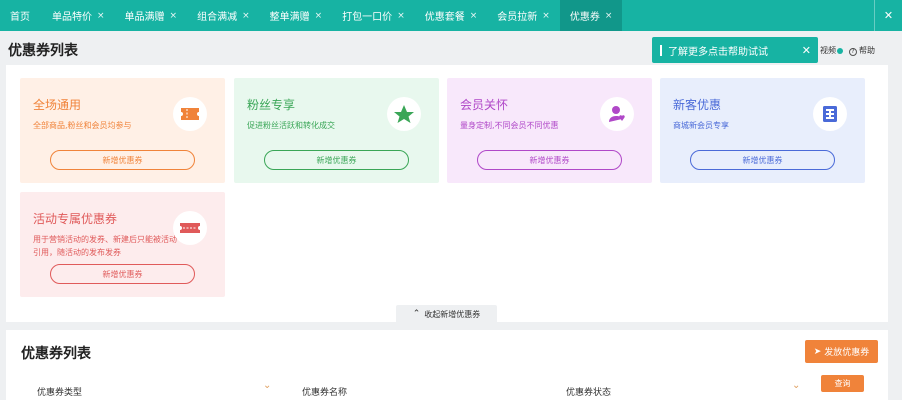 This screenshot has height=400, width=902. What do you see at coordinates (847, 353) in the screenshot?
I see `issue-coupon-label: 发放优惠券` at bounding box center [847, 353].